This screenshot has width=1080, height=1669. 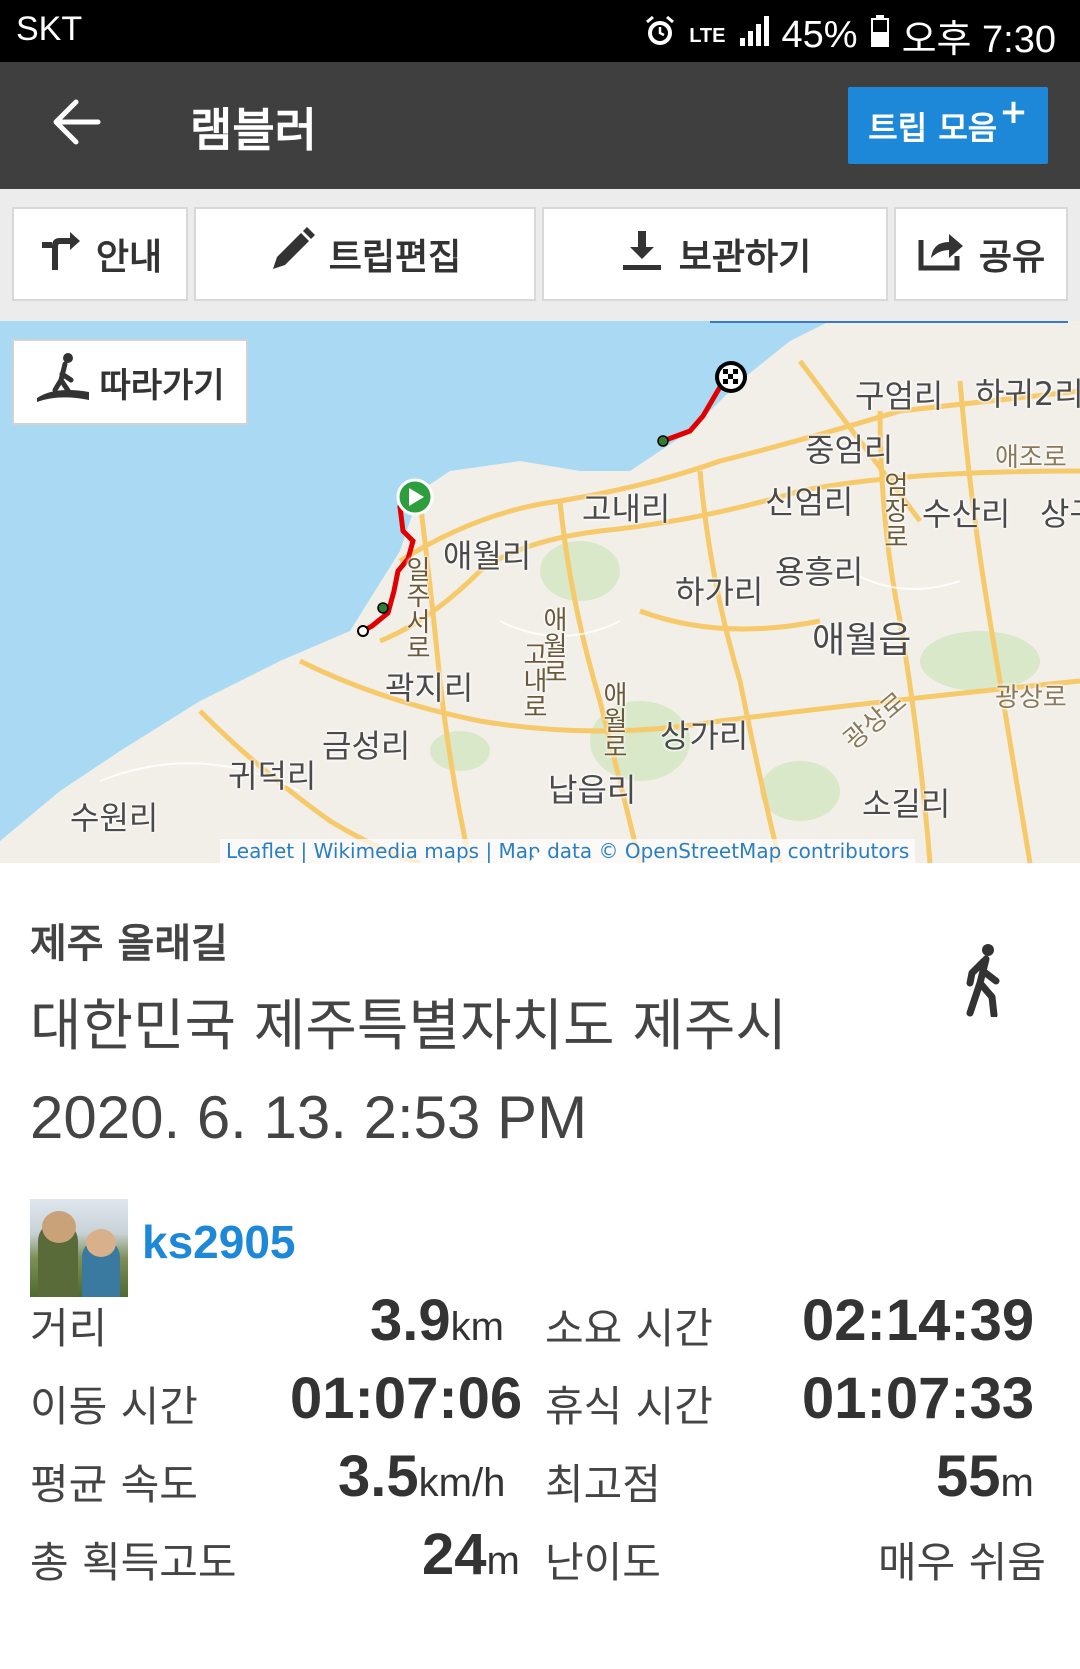 I want to click on distance-label: 거리, so click(x=69, y=1328).